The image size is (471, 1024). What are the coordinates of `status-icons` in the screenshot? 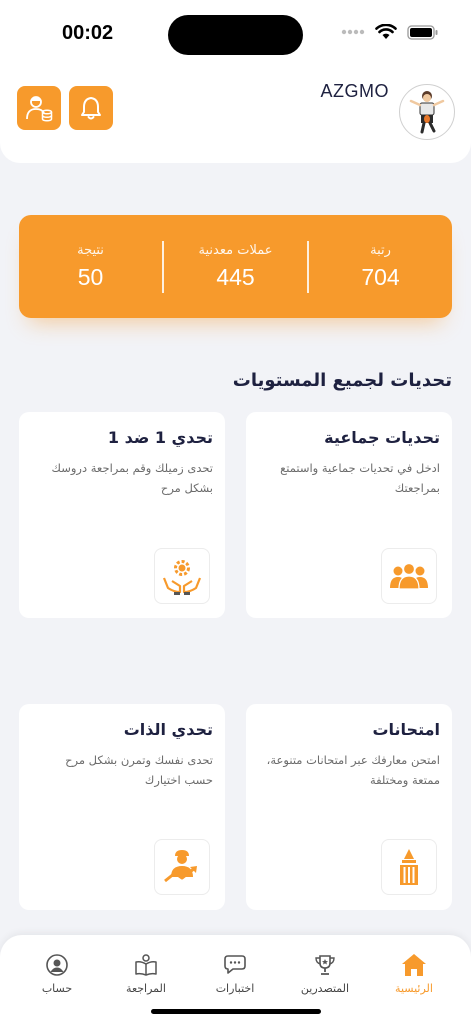 It's located at (390, 32).